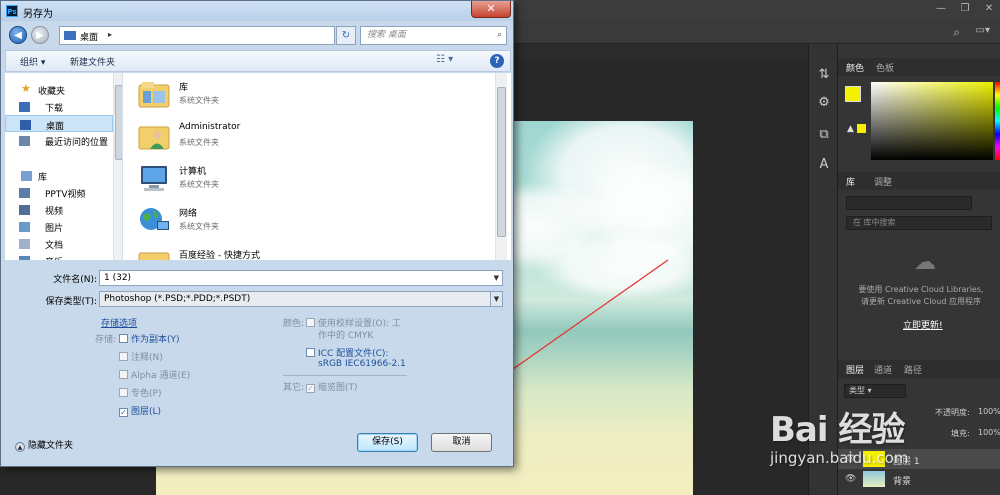 Image resolution: width=1000 pixels, height=495 pixels. Describe the element at coordinates (317, 137) in the screenshot. I see `list-item: Administrator 系统文件夹` at that location.